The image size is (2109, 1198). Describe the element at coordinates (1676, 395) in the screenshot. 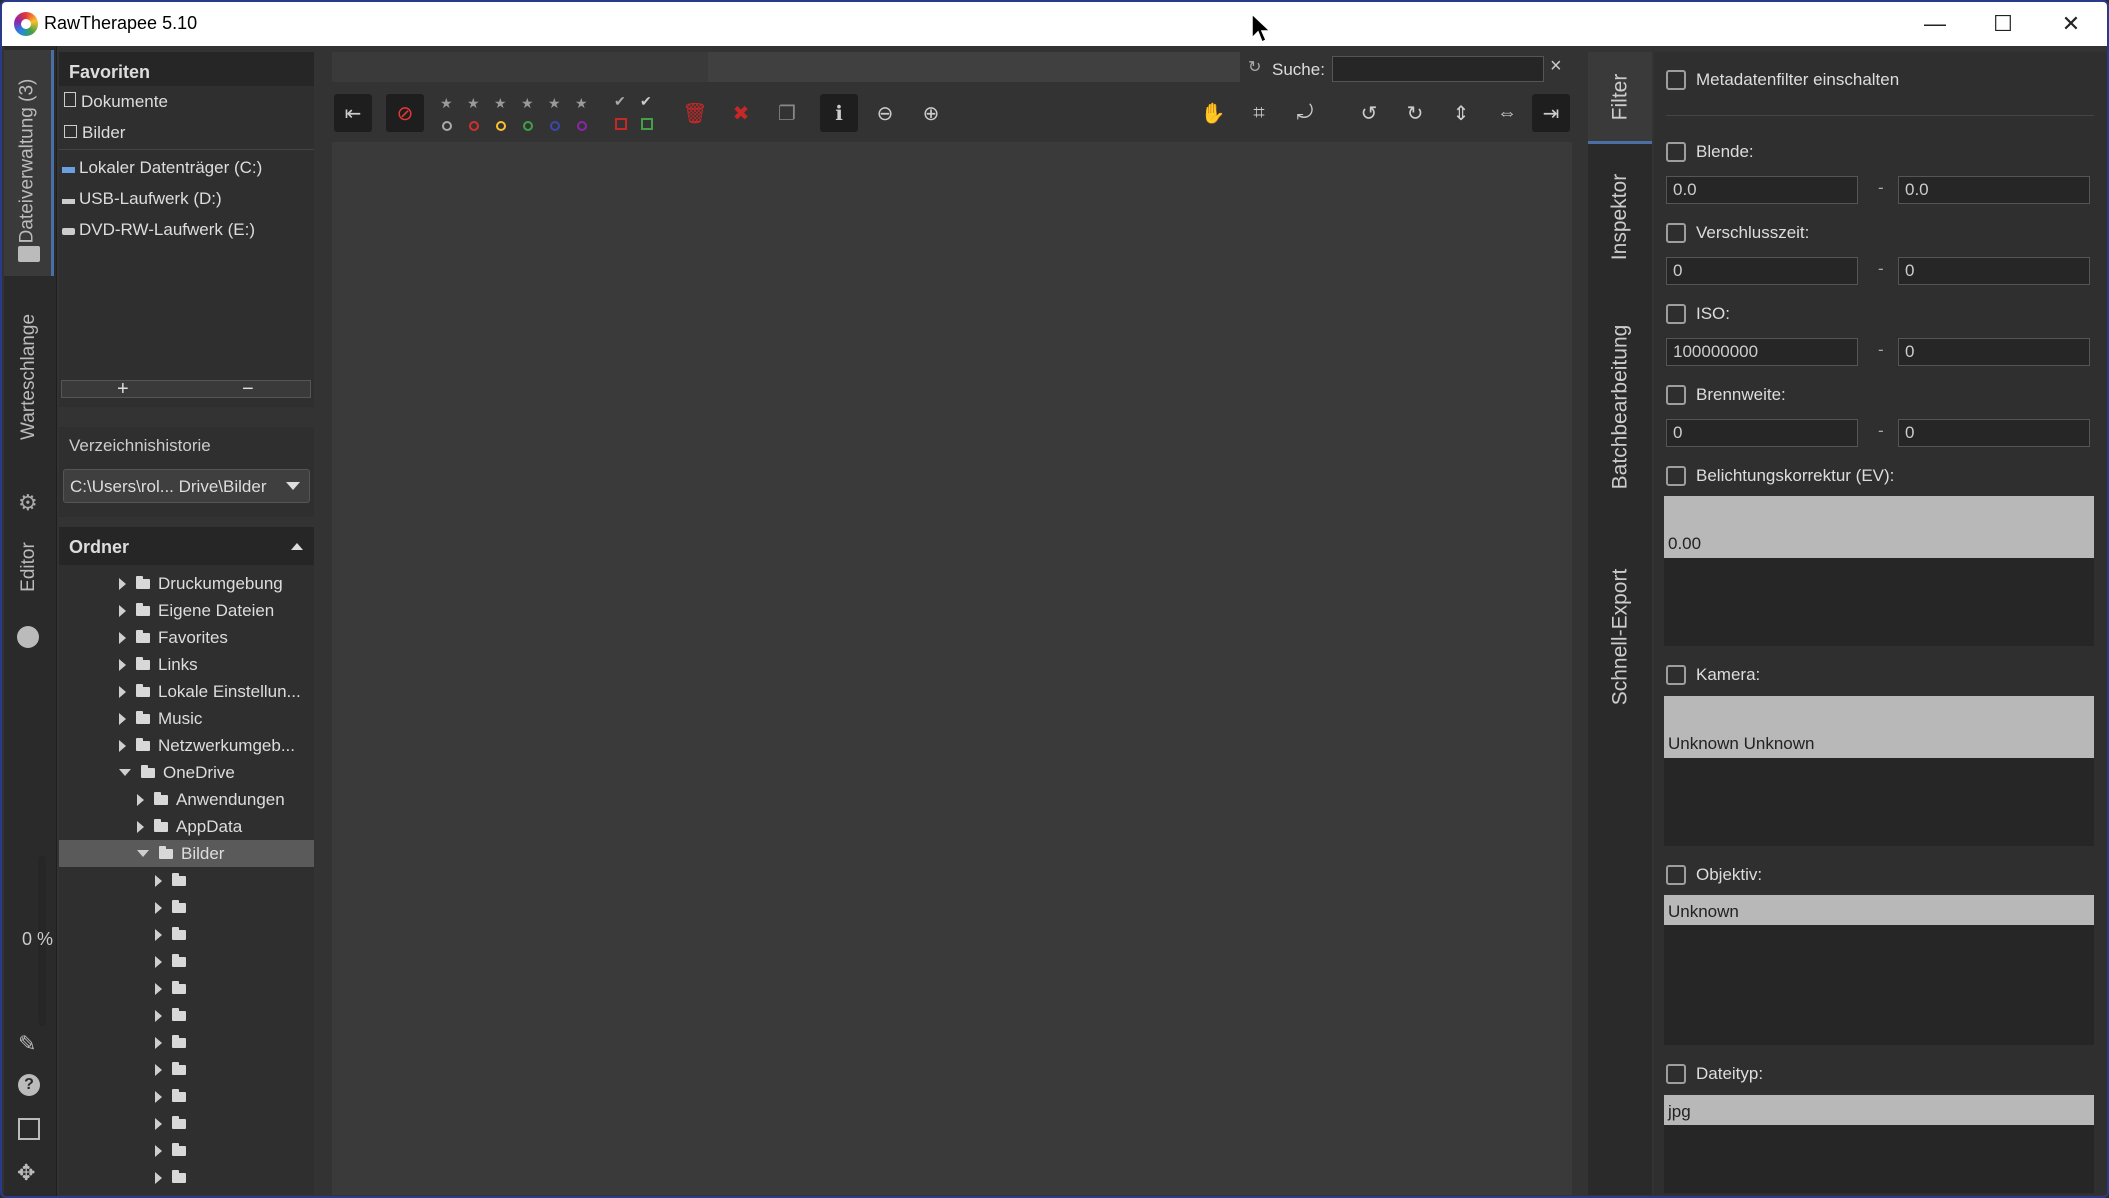

I see `focal-checkbox` at that location.